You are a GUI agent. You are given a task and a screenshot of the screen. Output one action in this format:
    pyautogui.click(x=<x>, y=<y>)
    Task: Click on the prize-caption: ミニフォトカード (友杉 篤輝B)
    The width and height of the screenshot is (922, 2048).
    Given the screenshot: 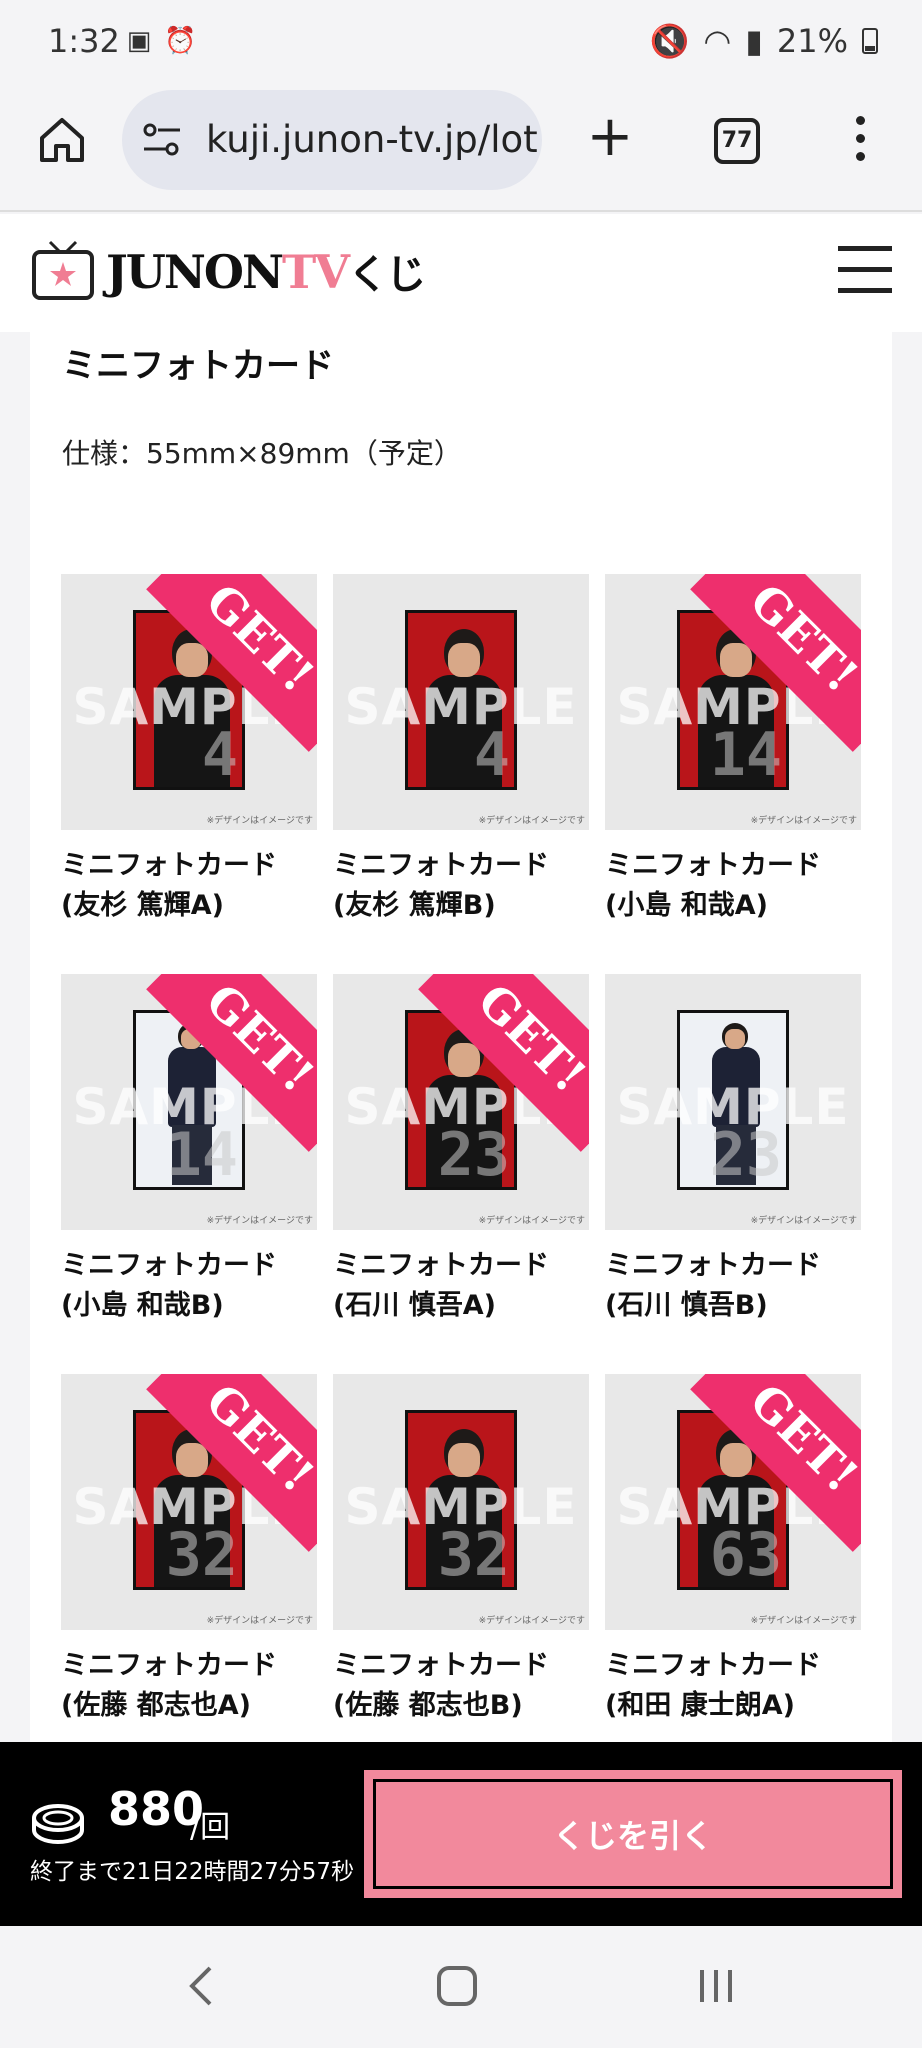 What is the action you would take?
    pyautogui.click(x=461, y=886)
    